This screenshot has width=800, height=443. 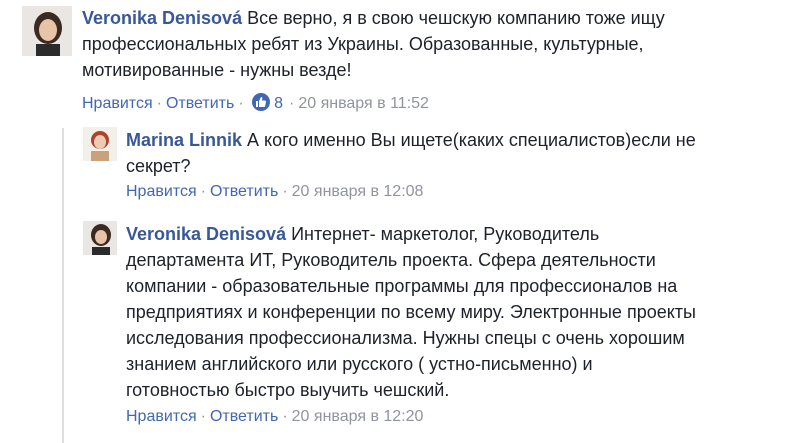 What do you see at coordinates (358, 191) in the screenshot?
I see `comment-timestamp: 20 января в 12:08` at bounding box center [358, 191].